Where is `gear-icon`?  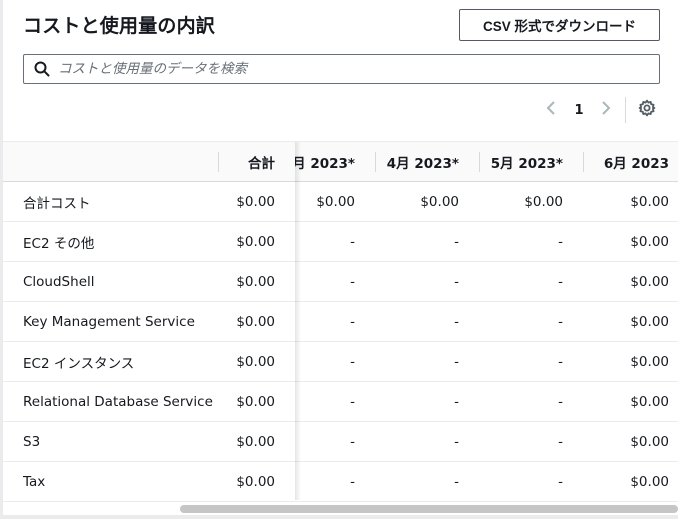
gear-icon is located at coordinates (647, 110).